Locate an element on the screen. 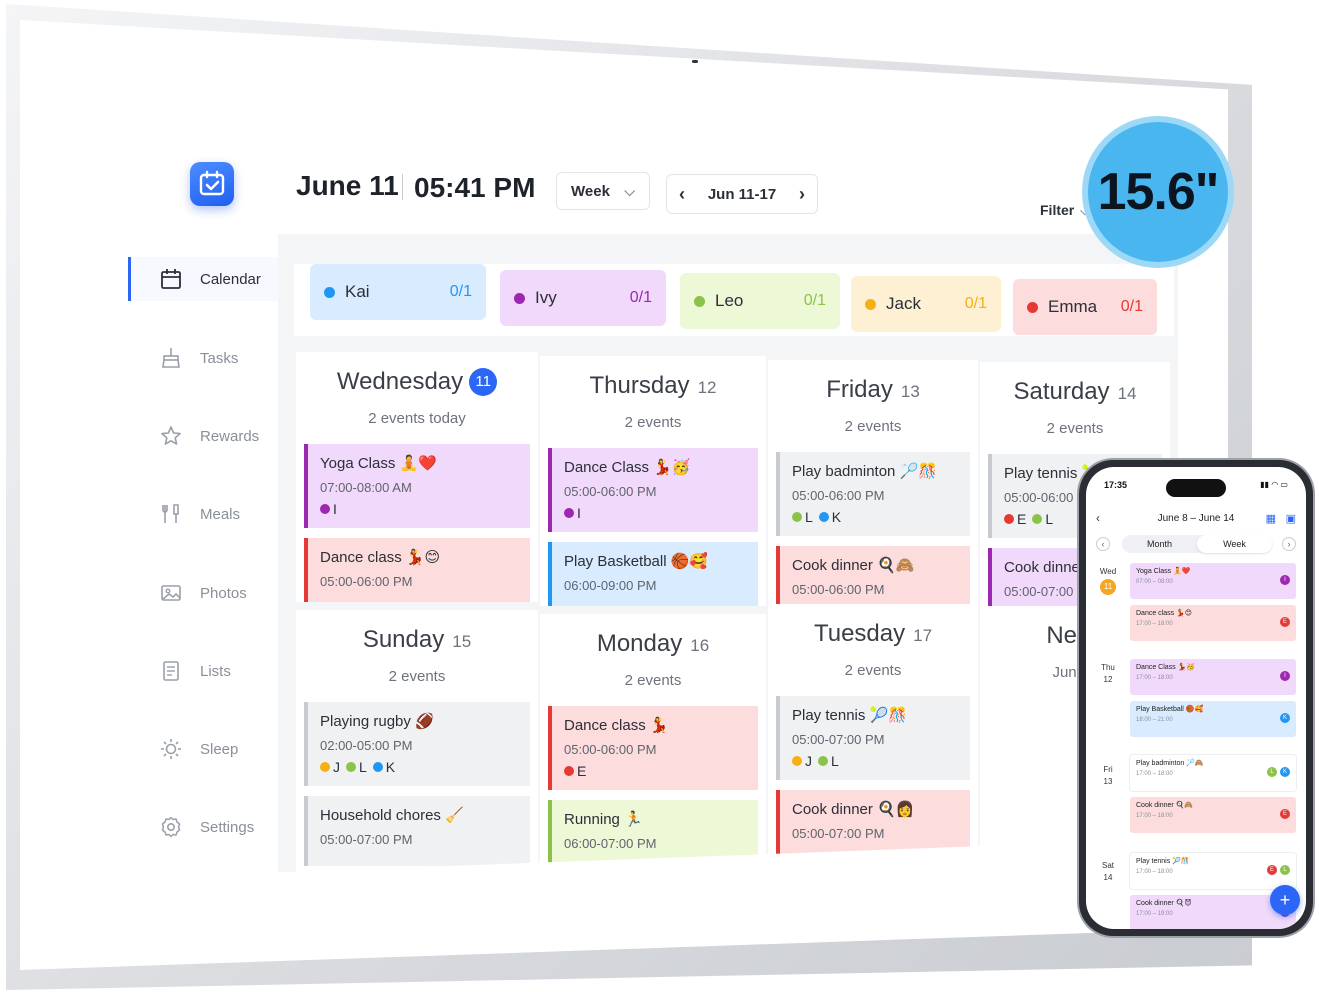  person-chip-kai: Kai 0/1 is located at coordinates (398, 292).